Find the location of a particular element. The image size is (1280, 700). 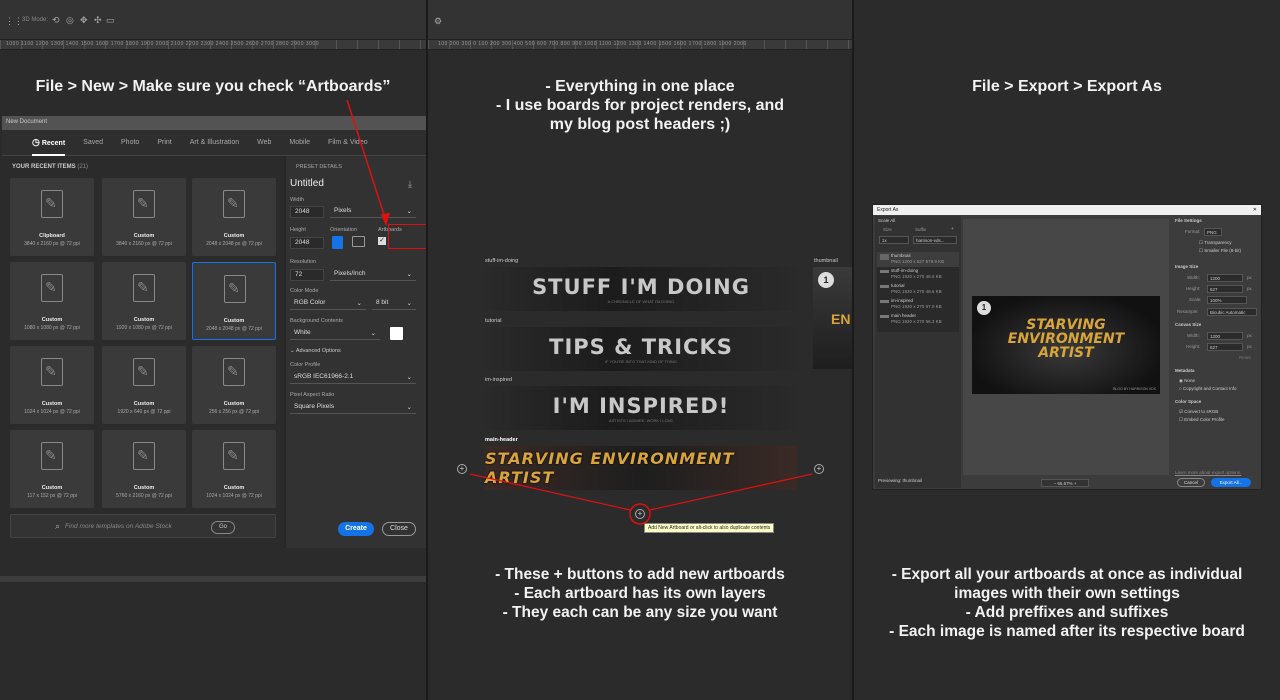

item-name: im-inspired is located at coordinates (902, 300).